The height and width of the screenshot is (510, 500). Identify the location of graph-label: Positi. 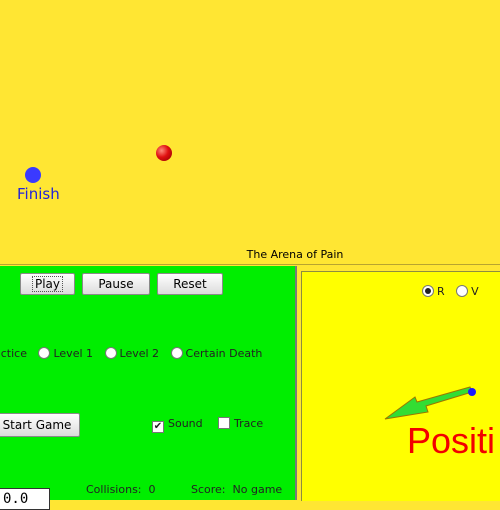
(451, 440).